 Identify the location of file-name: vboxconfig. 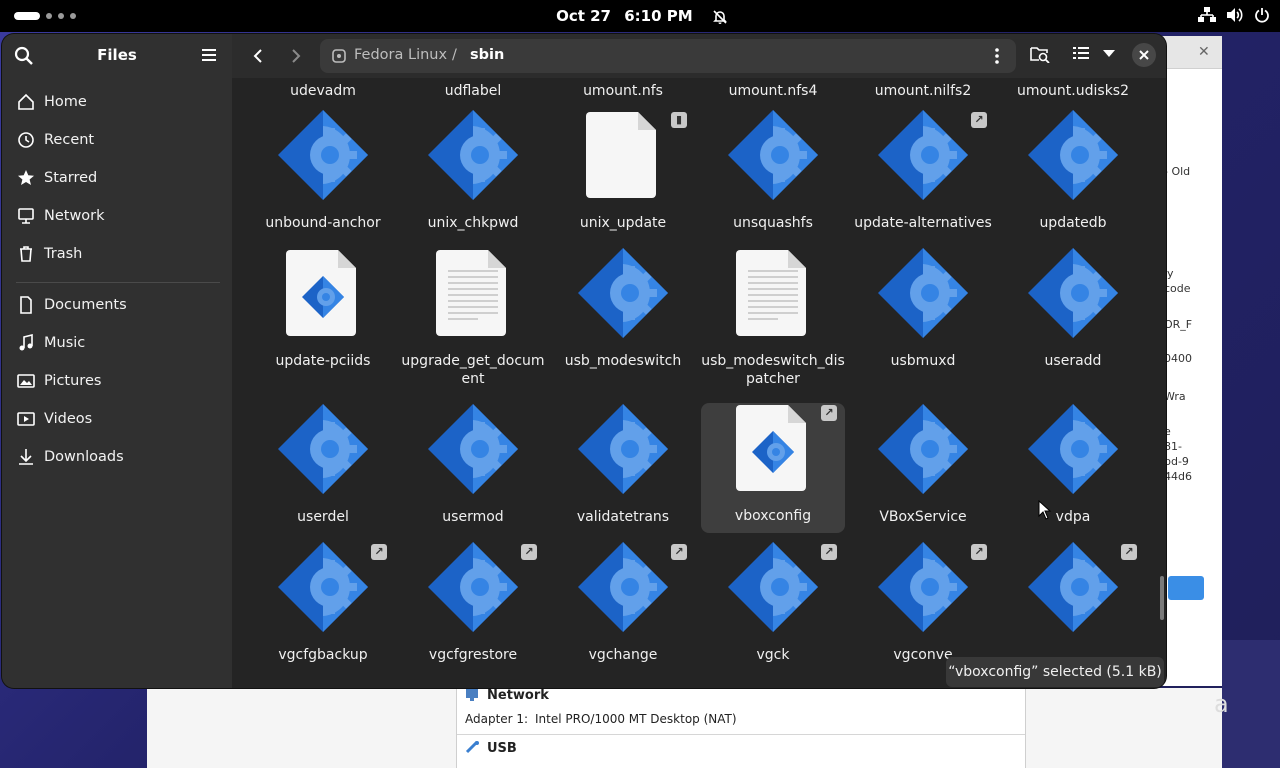
(773, 516).